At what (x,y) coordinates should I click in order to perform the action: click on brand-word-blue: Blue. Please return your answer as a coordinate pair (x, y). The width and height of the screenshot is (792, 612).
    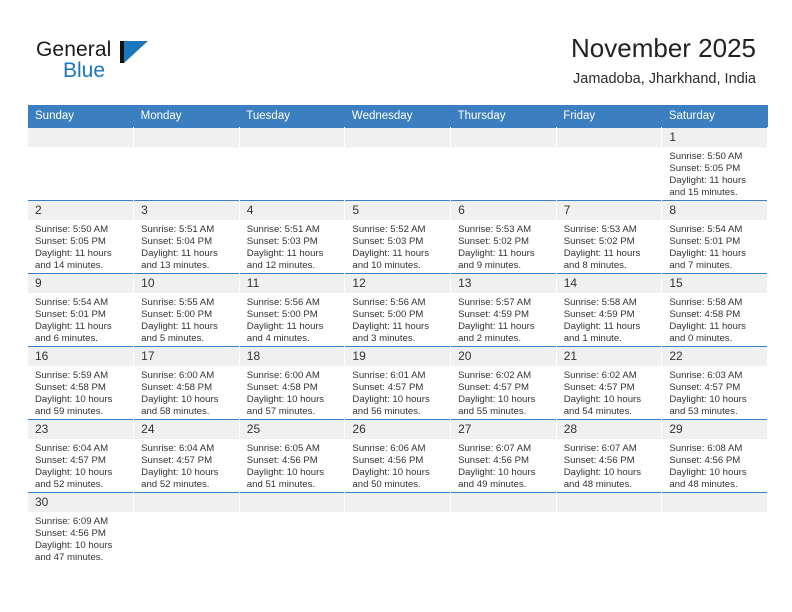
    Looking at the image, I should click on (84, 70).